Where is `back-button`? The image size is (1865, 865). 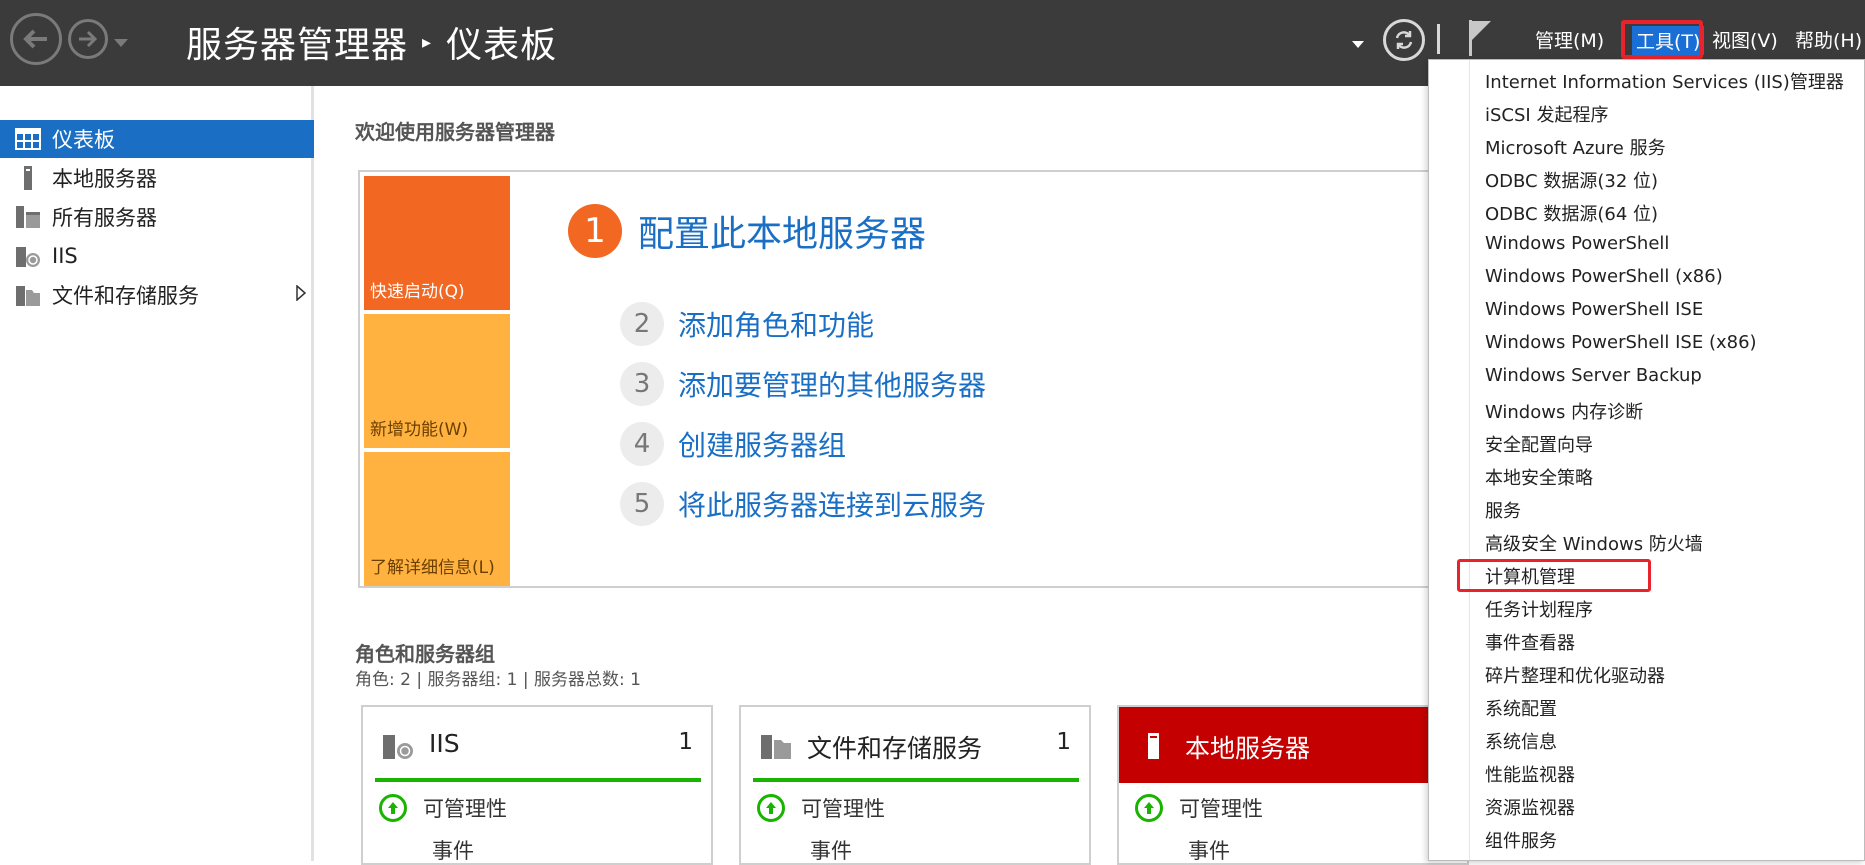 back-button is located at coordinates (36, 39).